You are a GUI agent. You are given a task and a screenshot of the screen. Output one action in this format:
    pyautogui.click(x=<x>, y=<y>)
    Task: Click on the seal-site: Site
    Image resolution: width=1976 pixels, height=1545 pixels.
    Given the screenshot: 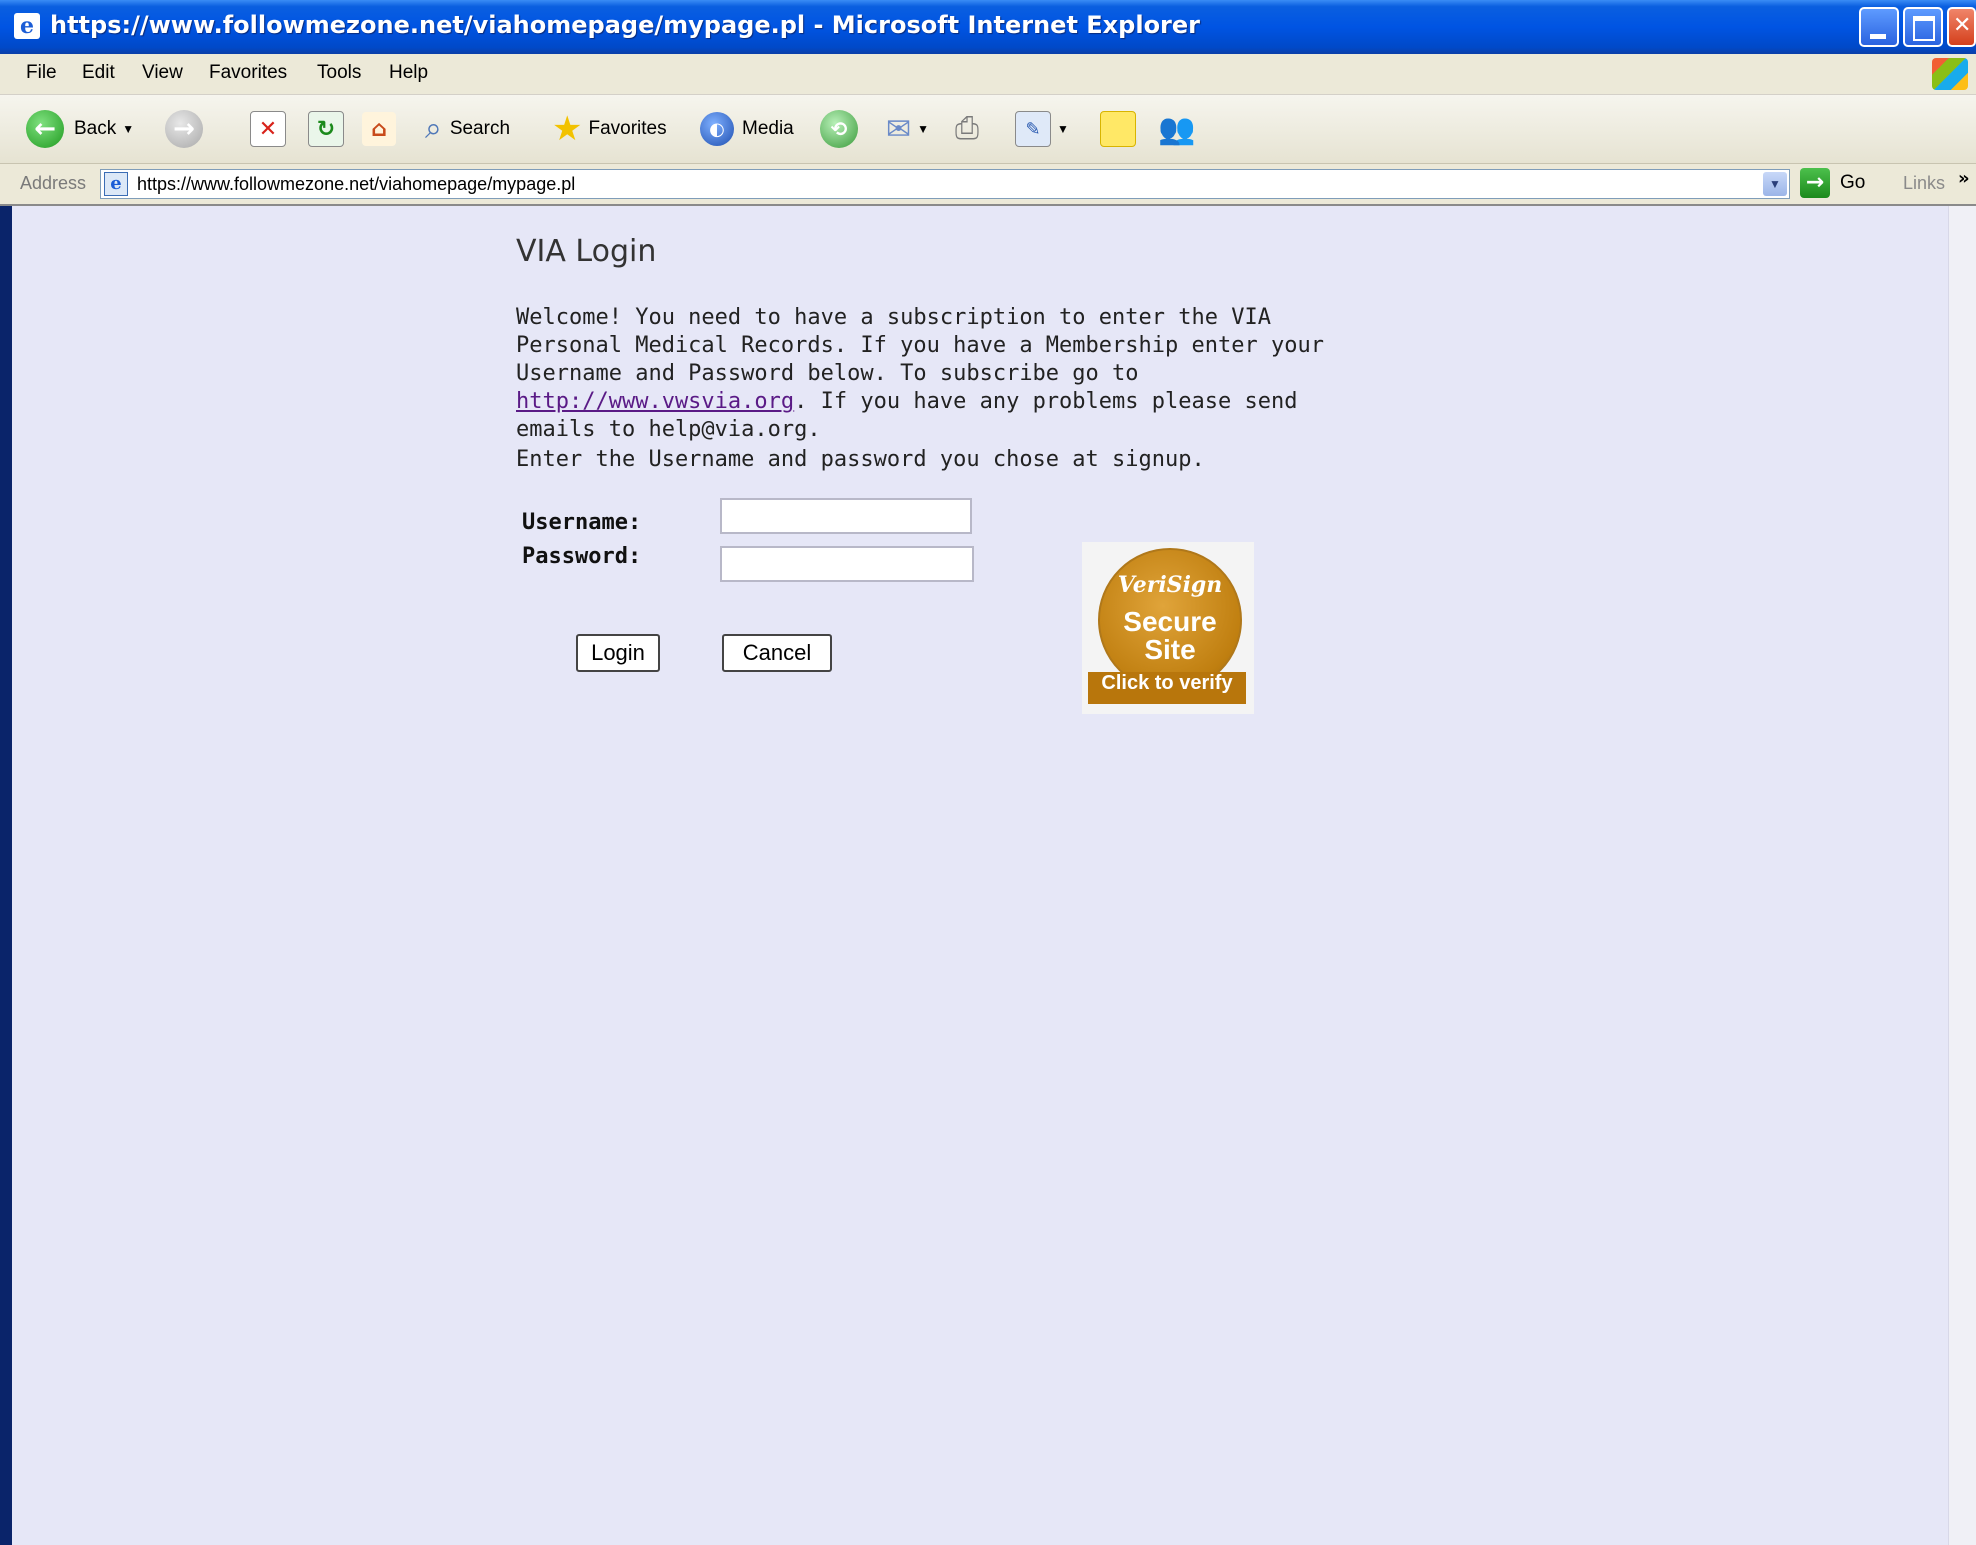 What is the action you would take?
    pyautogui.click(x=1170, y=649)
    